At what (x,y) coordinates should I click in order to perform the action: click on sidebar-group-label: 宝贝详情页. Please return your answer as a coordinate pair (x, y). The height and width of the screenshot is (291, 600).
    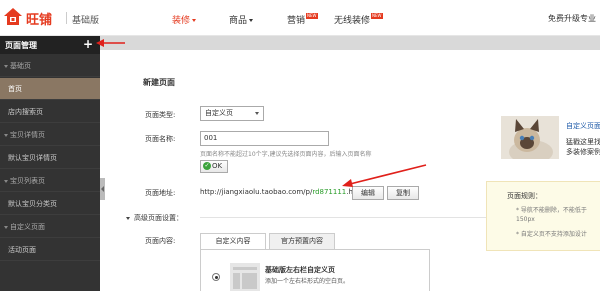
    Looking at the image, I should click on (27, 135).